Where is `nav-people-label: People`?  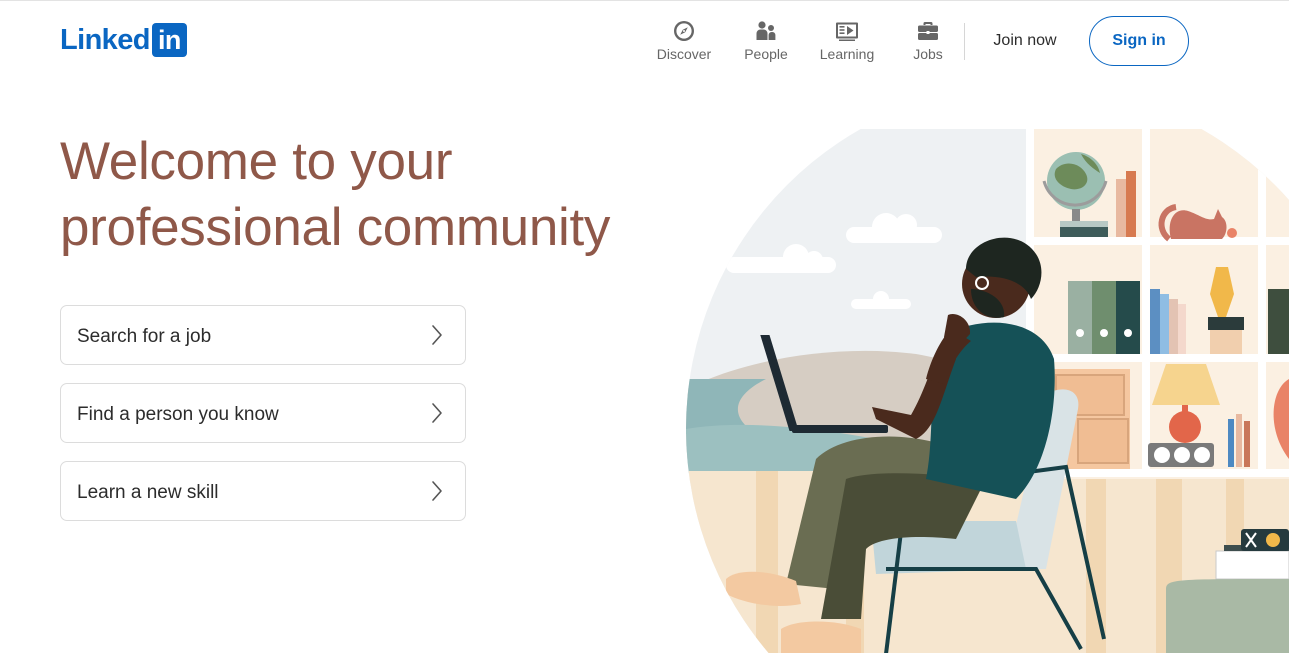 nav-people-label: People is located at coordinates (766, 54).